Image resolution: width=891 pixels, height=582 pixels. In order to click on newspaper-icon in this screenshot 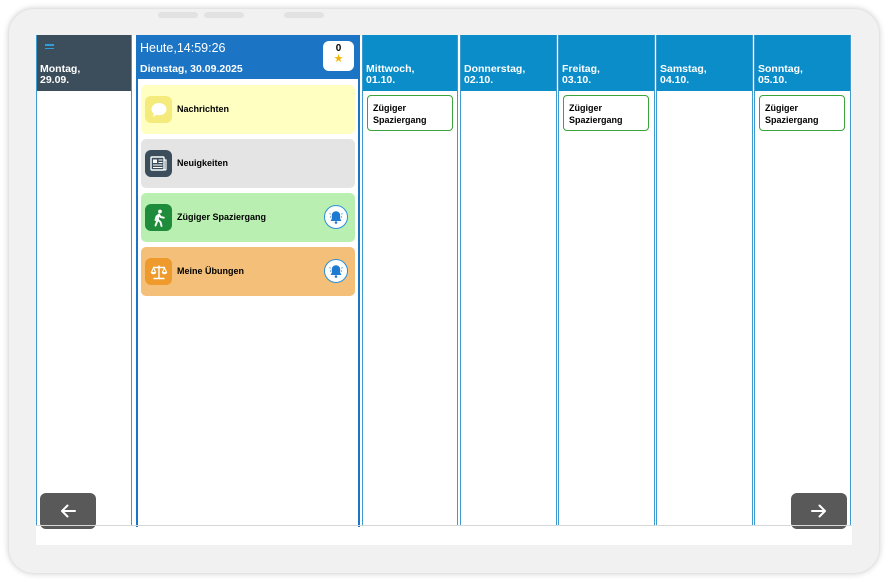, I will do `click(158, 163)`.